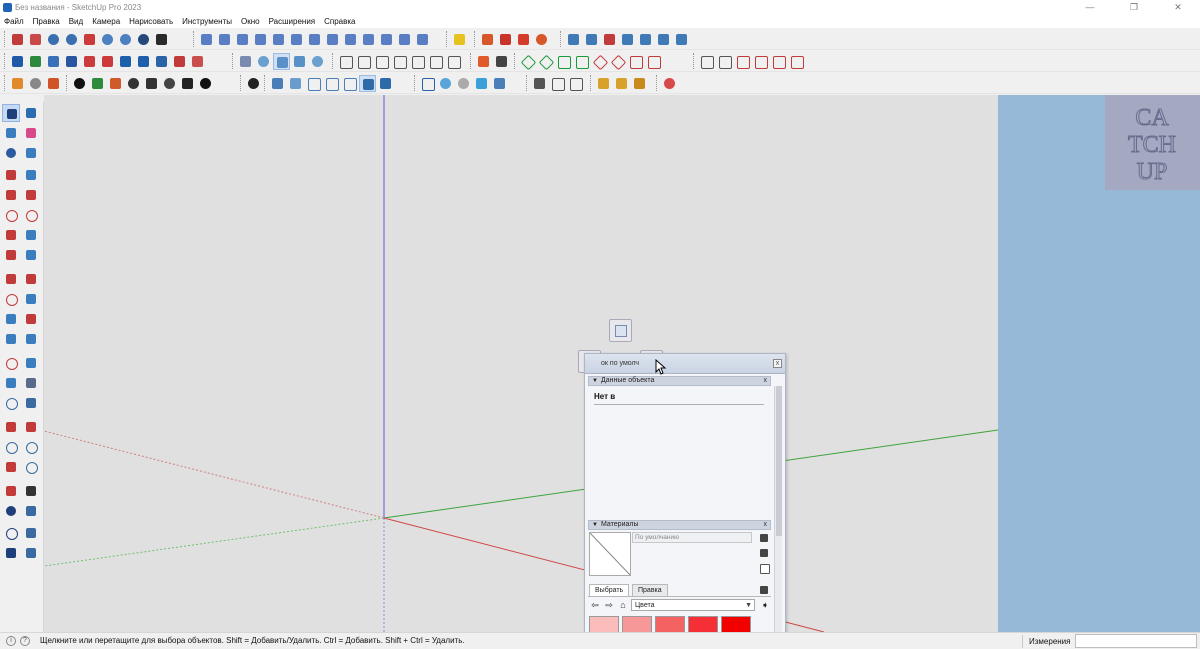  What do you see at coordinates (653, 61) in the screenshot?
I see `solid-tool-8-icon` at bounding box center [653, 61].